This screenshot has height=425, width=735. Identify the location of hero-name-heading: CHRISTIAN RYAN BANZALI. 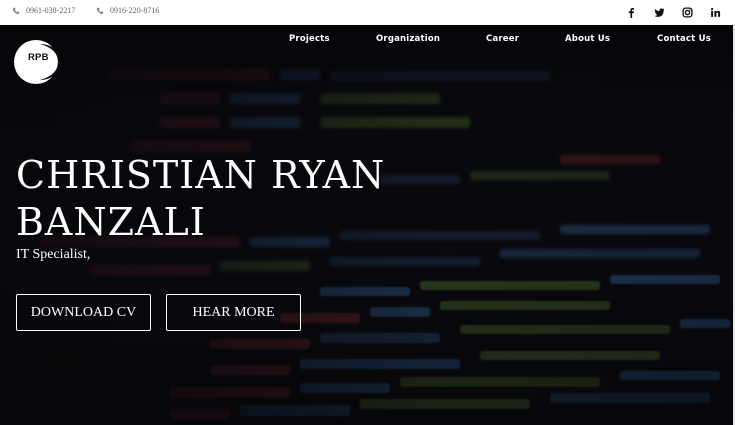
(201, 198).